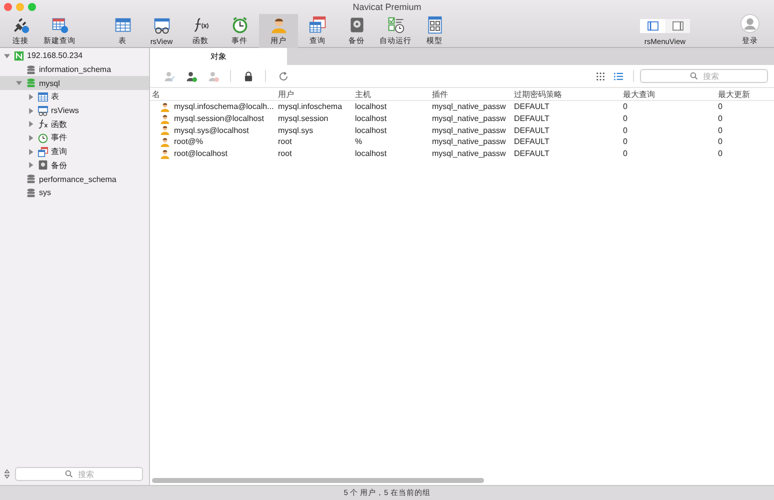  What do you see at coordinates (74, 179) in the screenshot?
I see `tree-item: performance_schema` at bounding box center [74, 179].